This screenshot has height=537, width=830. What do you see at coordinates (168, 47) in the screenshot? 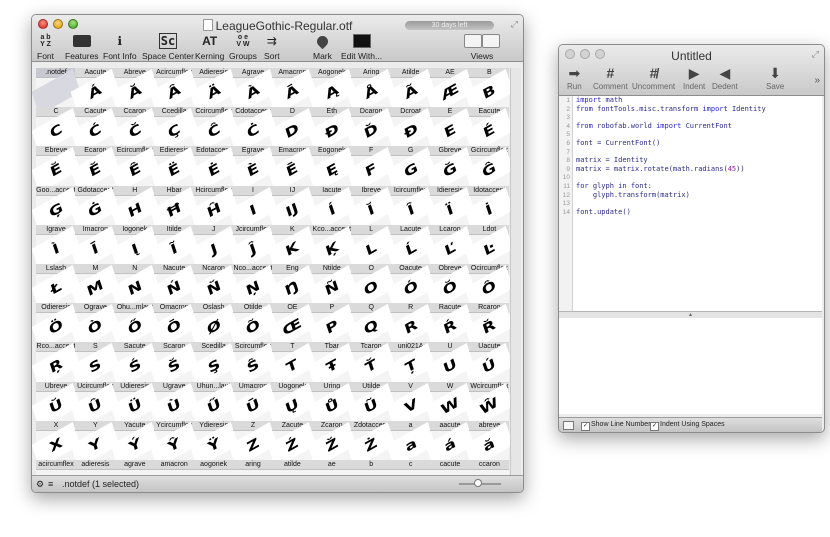
I see `toolbar-space-center-button: Sc Space Center` at bounding box center [168, 47].